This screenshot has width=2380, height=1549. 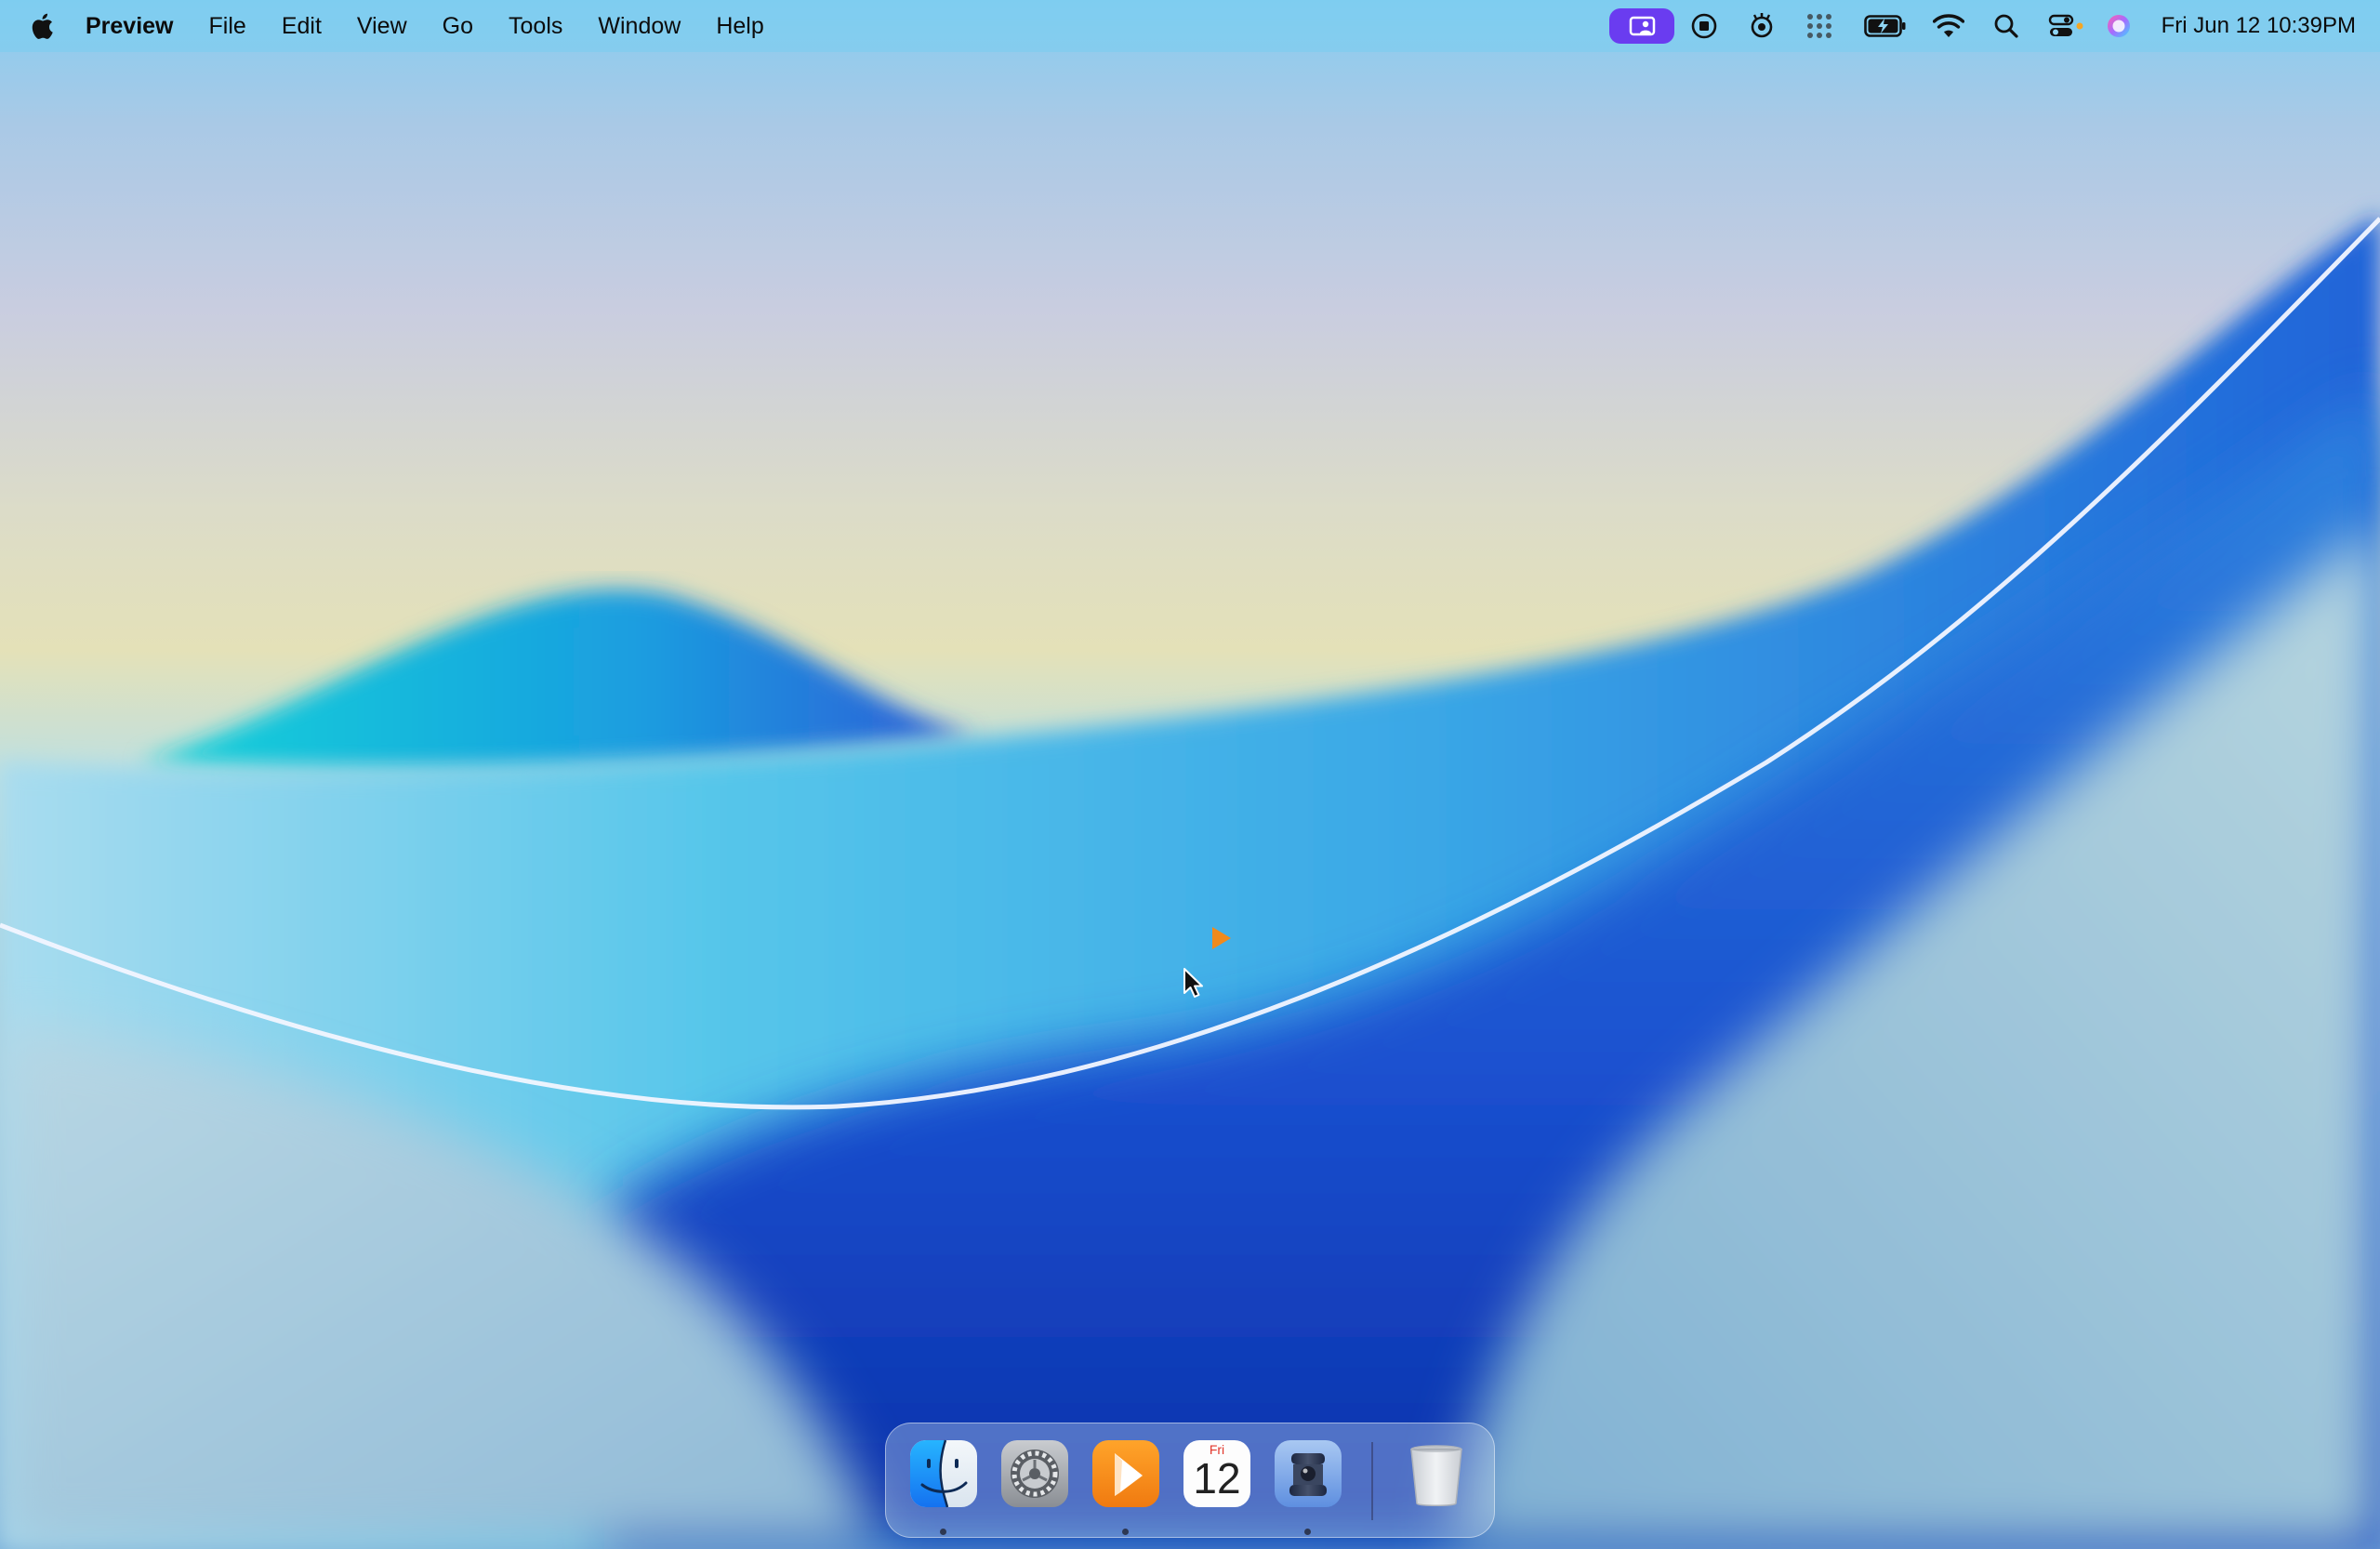 I want to click on wifi-icon, so click(x=1948, y=26).